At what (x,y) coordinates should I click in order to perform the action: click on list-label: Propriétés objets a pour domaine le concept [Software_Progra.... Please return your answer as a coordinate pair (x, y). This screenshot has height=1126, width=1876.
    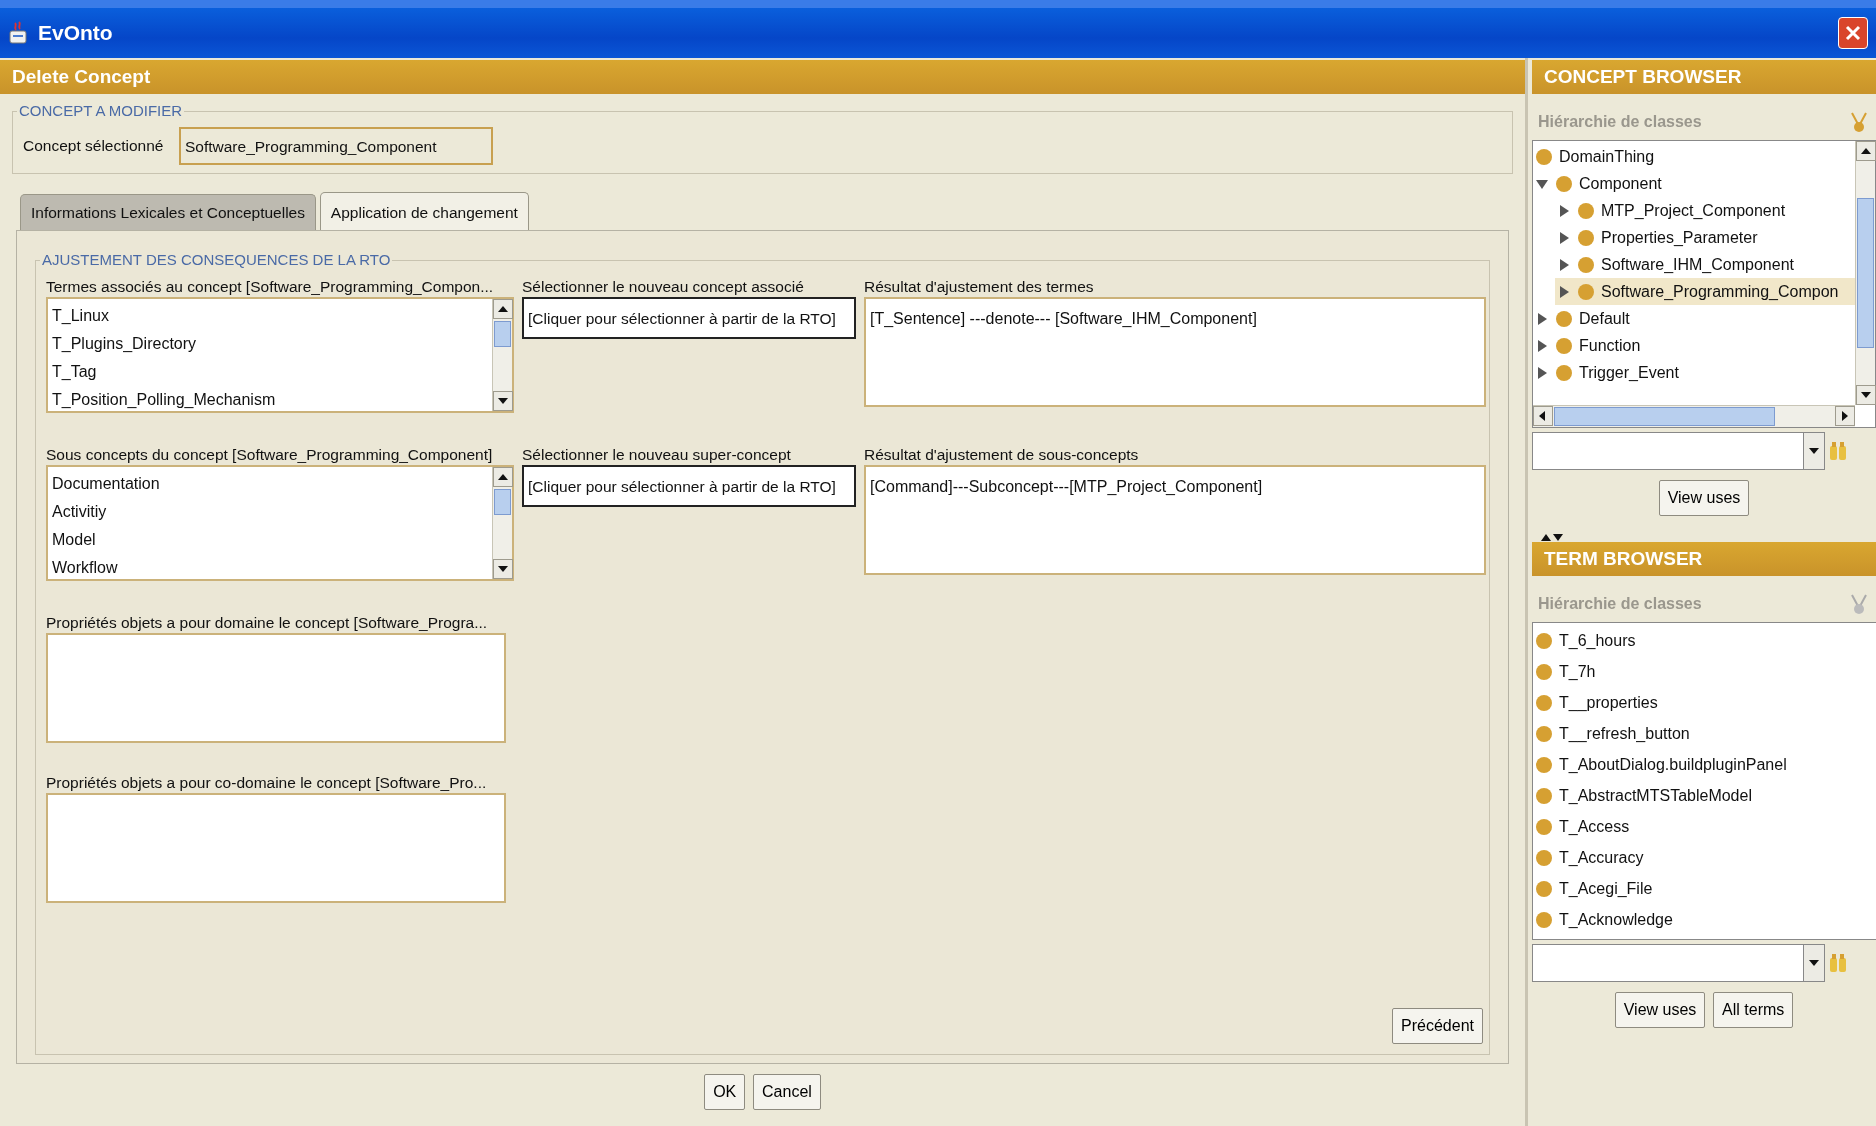
    Looking at the image, I should click on (267, 623).